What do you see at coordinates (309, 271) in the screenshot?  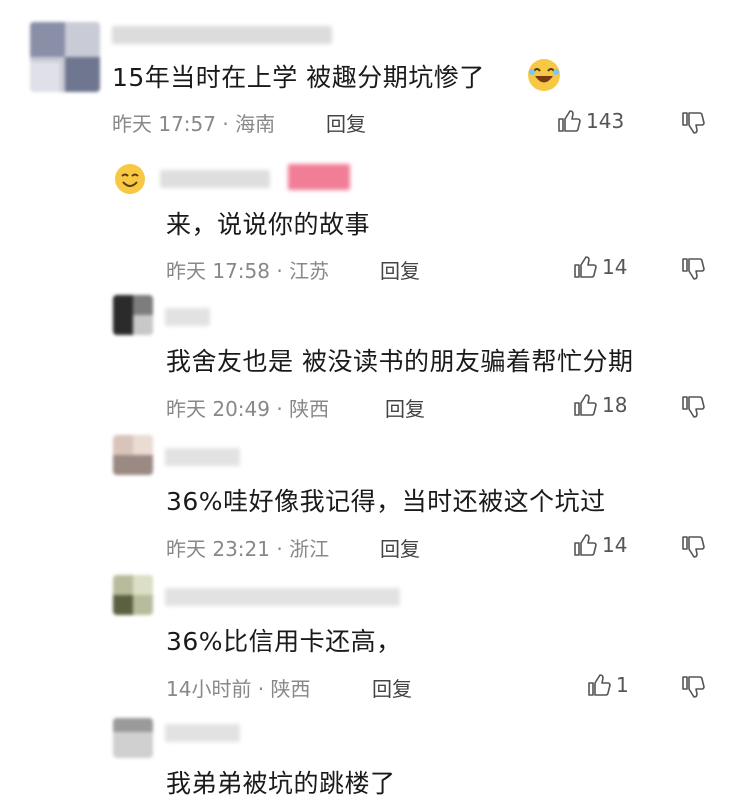 I see `comment-region: 江苏` at bounding box center [309, 271].